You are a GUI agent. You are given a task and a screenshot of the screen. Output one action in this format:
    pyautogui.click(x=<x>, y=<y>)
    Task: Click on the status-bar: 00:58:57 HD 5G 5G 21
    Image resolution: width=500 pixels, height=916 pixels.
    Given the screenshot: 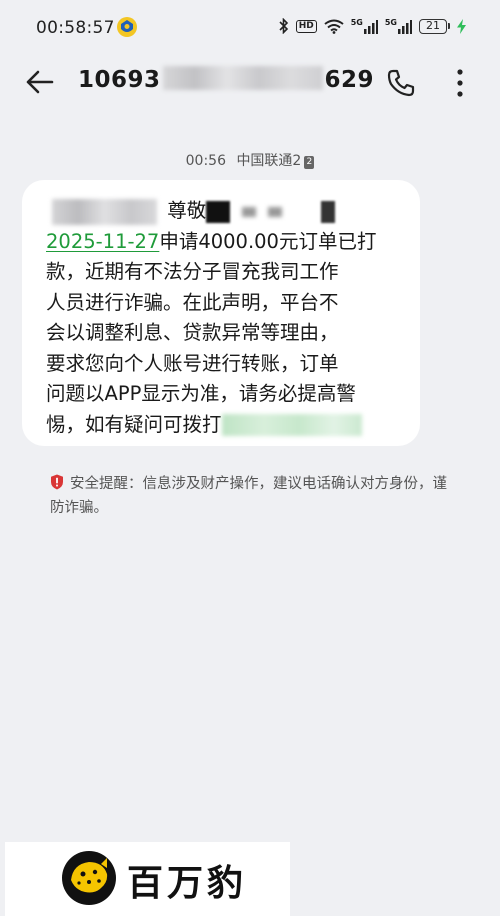 What is the action you would take?
    pyautogui.click(x=250, y=28)
    